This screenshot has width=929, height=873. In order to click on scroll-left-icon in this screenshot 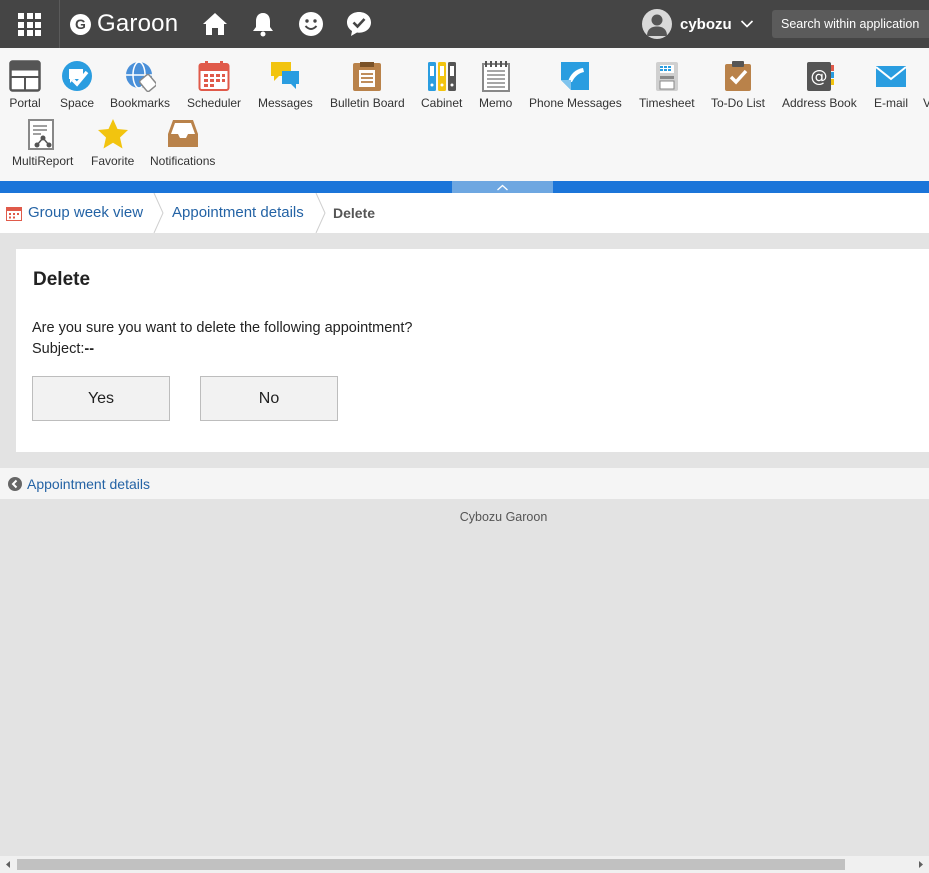, I will do `click(8, 864)`.